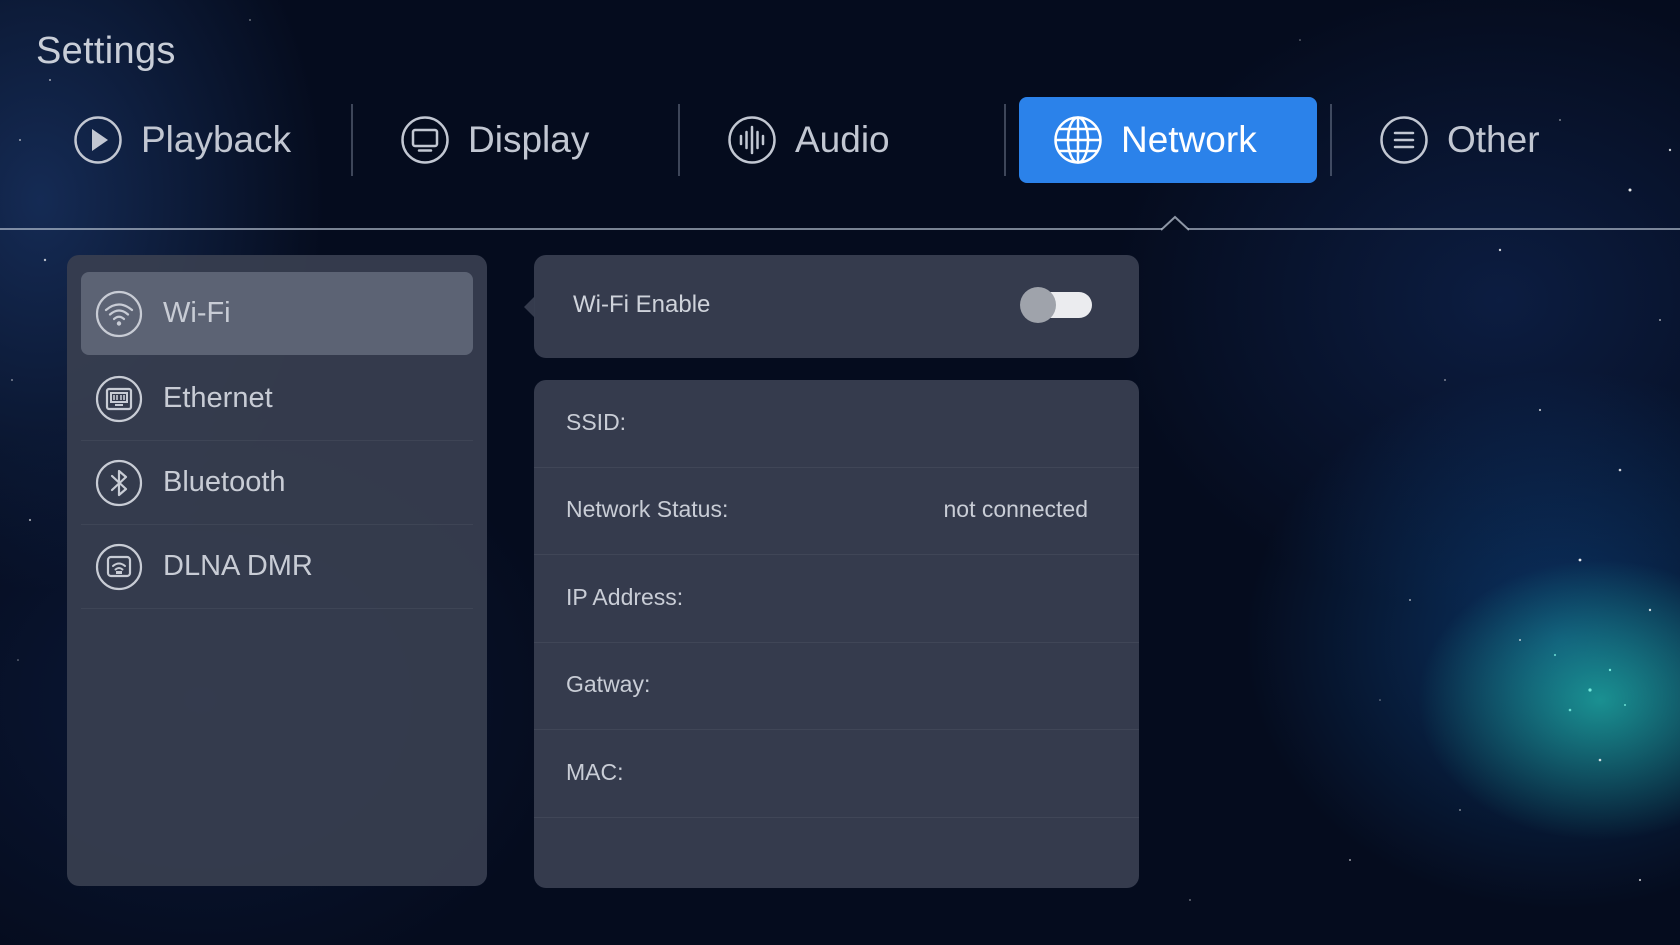 This screenshot has height=945, width=1680. What do you see at coordinates (1189, 139) in the screenshot?
I see `tab-label: Network` at bounding box center [1189, 139].